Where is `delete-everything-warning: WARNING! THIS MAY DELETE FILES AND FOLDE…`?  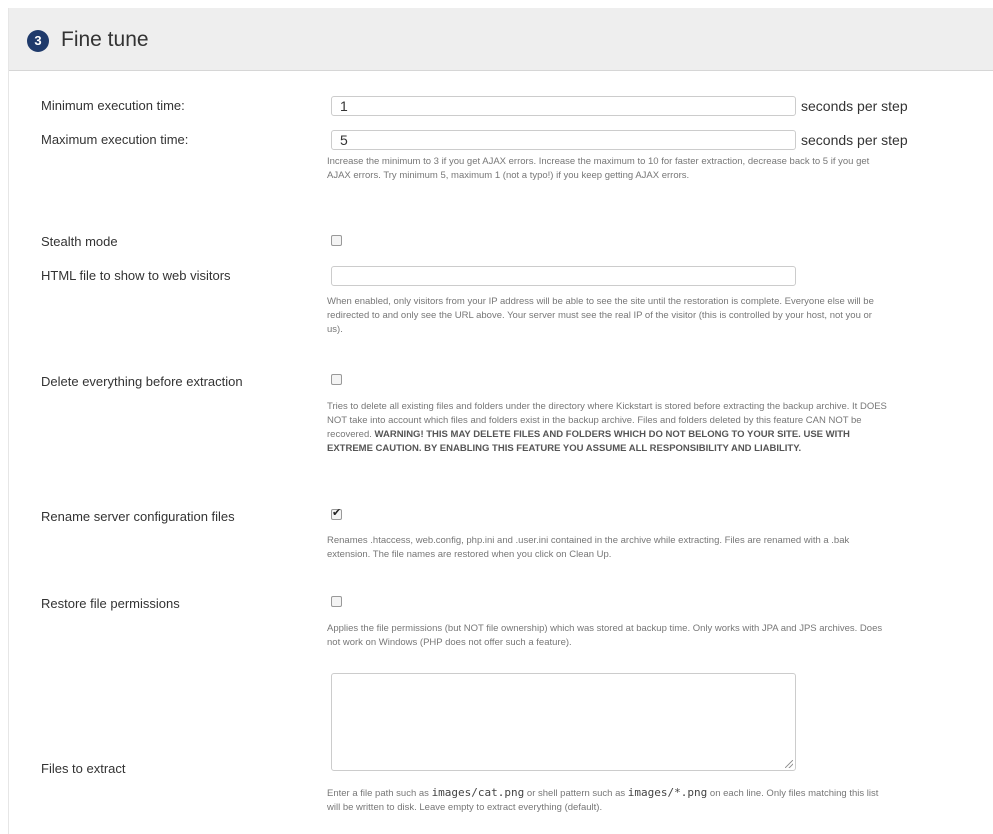 delete-everything-warning: WARNING! THIS MAY DELETE FILES AND FOLDE… is located at coordinates (588, 441).